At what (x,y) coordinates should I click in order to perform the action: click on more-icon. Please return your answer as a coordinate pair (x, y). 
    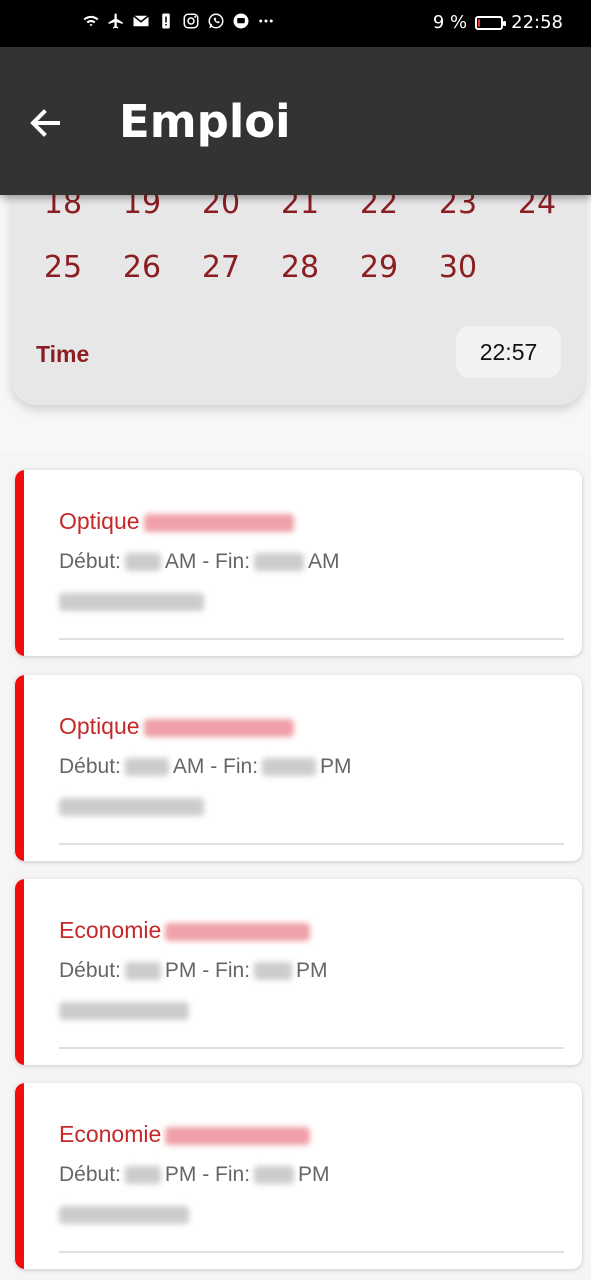
    Looking at the image, I should click on (266, 21).